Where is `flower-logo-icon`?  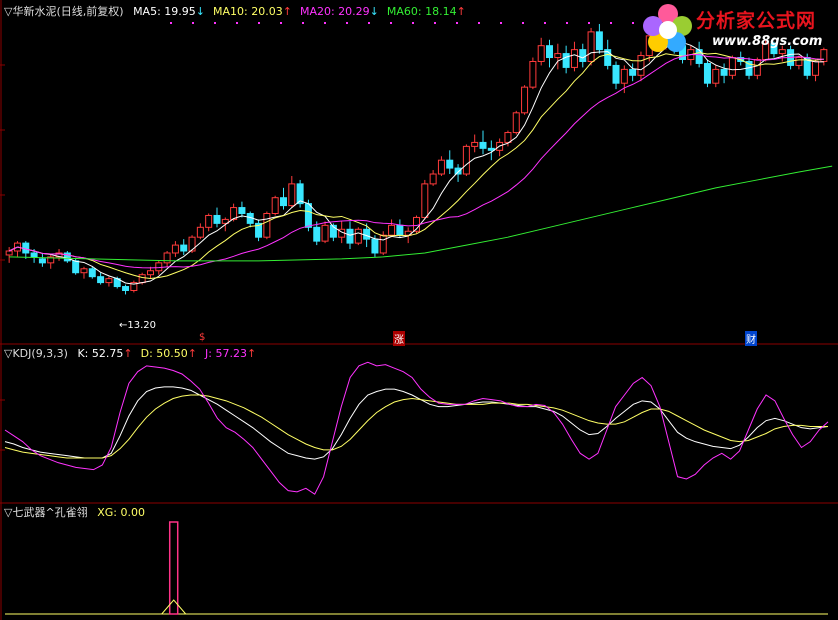 flower-logo-icon is located at coordinates (667, 28).